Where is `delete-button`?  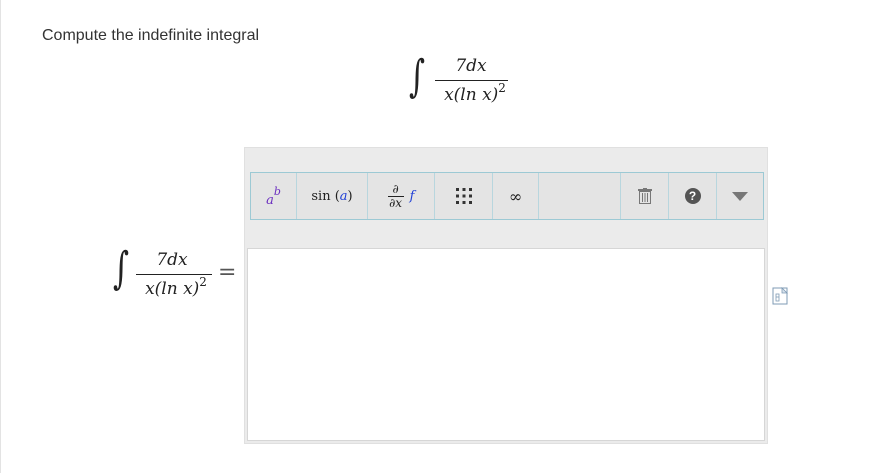 delete-button is located at coordinates (645, 196).